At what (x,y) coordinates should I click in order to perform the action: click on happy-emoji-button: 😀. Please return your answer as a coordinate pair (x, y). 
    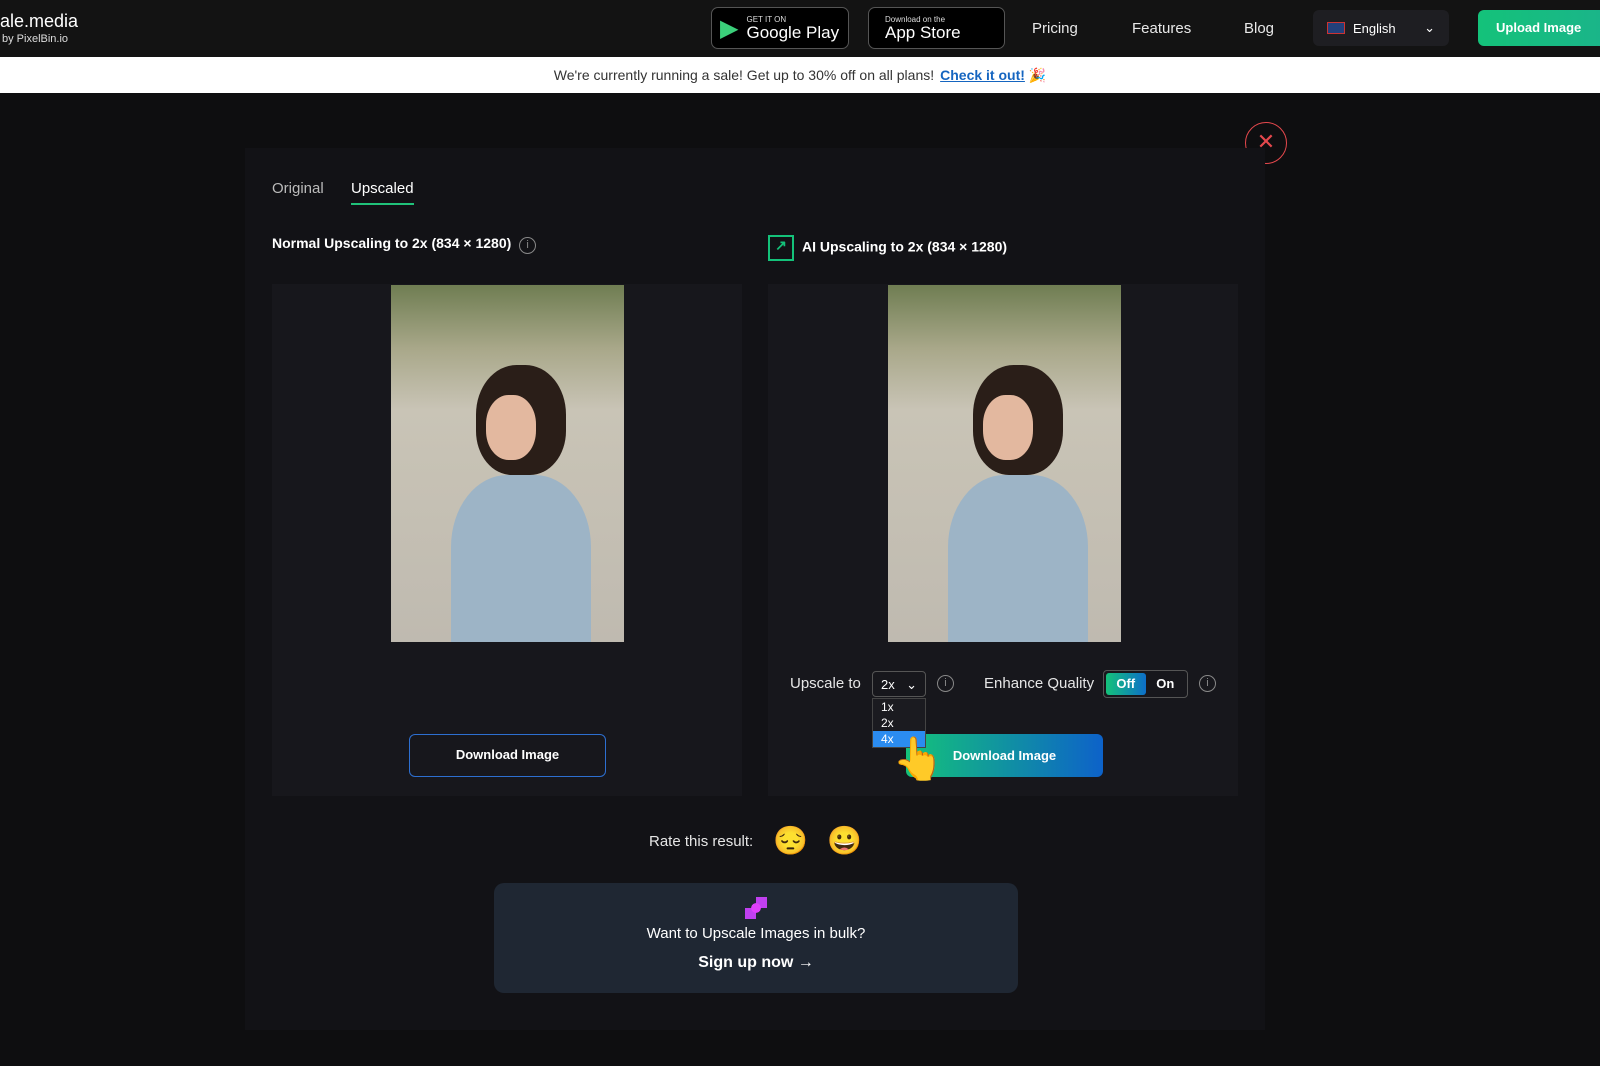
    Looking at the image, I should click on (844, 840).